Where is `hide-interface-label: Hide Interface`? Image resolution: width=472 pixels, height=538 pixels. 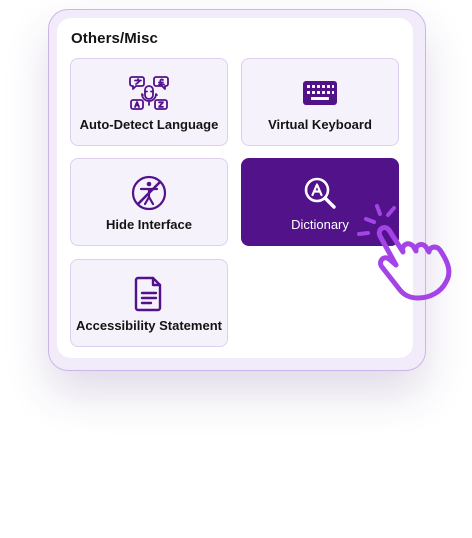
hide-interface-label: Hide Interface is located at coordinates (149, 224).